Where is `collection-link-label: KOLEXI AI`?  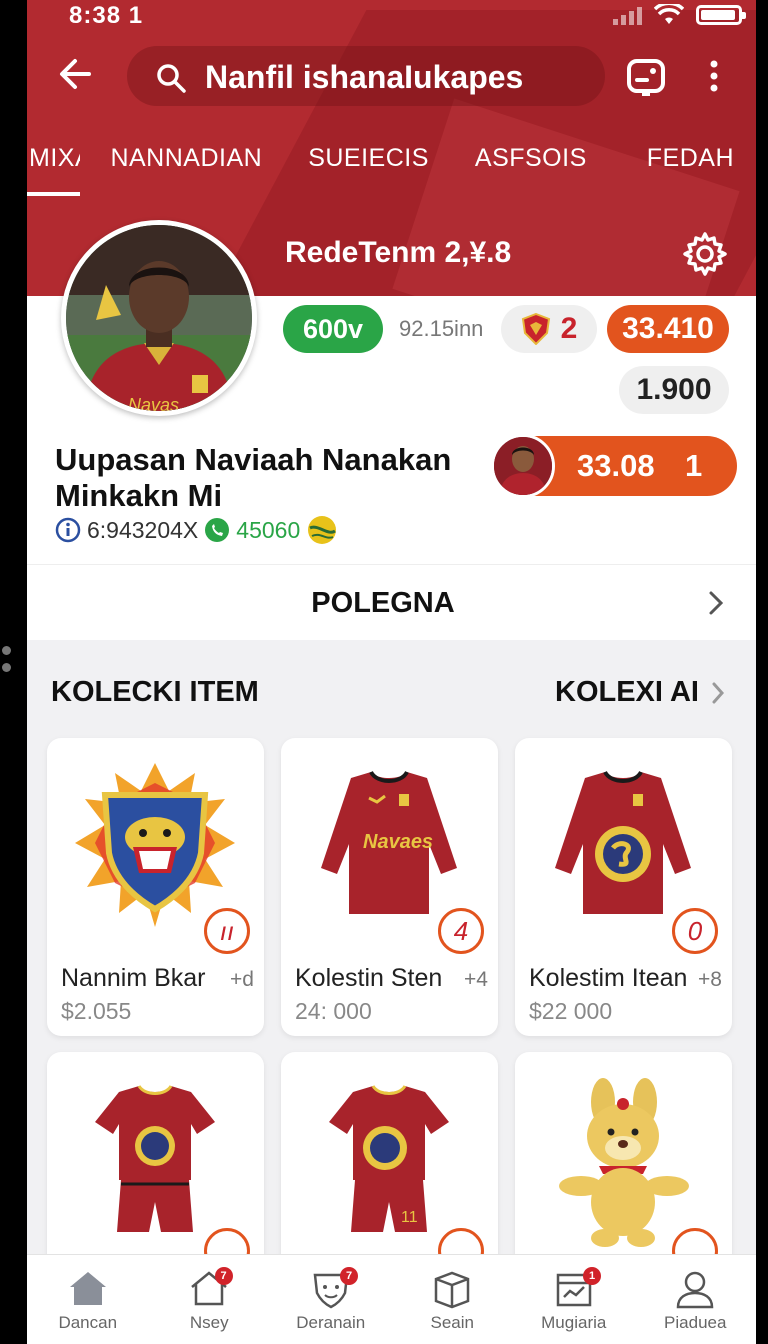 collection-link-label: KOLEXI AI is located at coordinates (627, 692).